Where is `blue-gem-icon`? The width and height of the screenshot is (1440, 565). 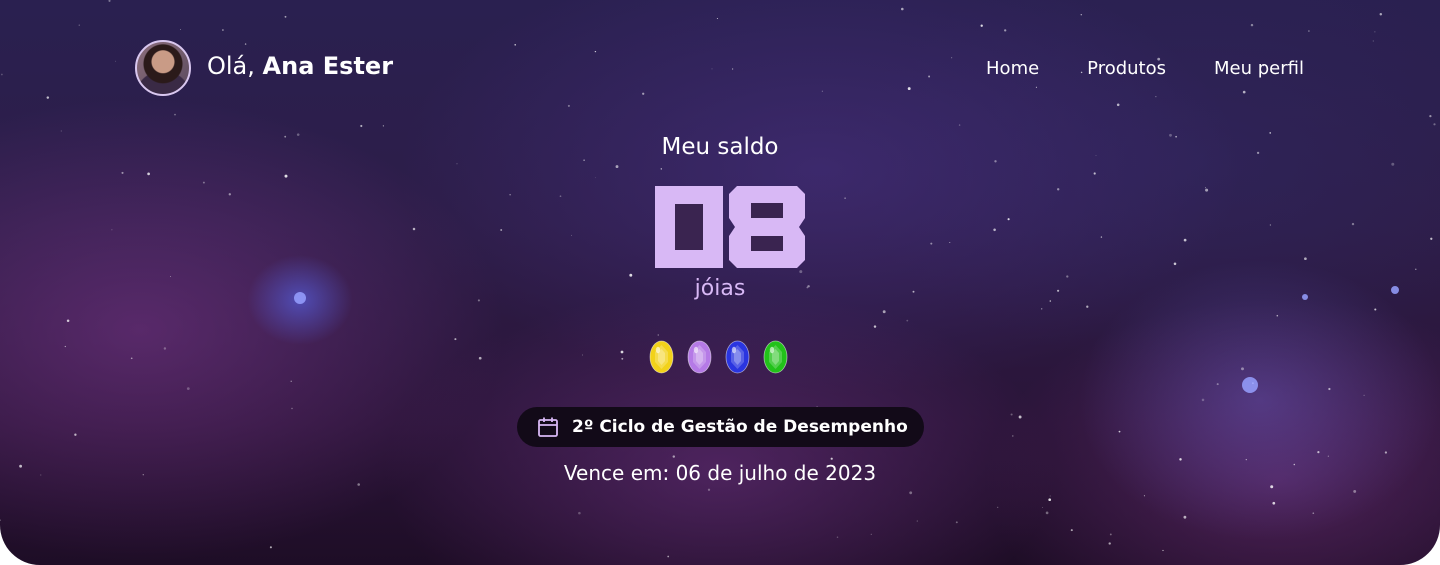 blue-gem-icon is located at coordinates (737, 357).